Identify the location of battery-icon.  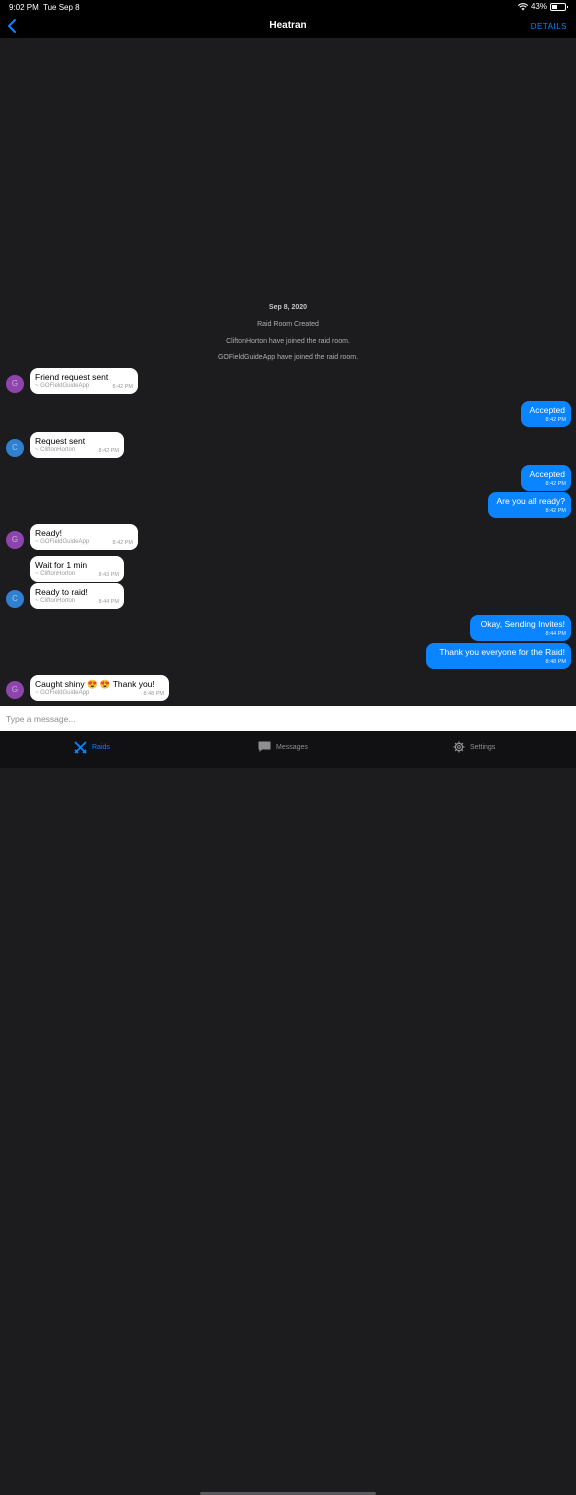
(559, 6).